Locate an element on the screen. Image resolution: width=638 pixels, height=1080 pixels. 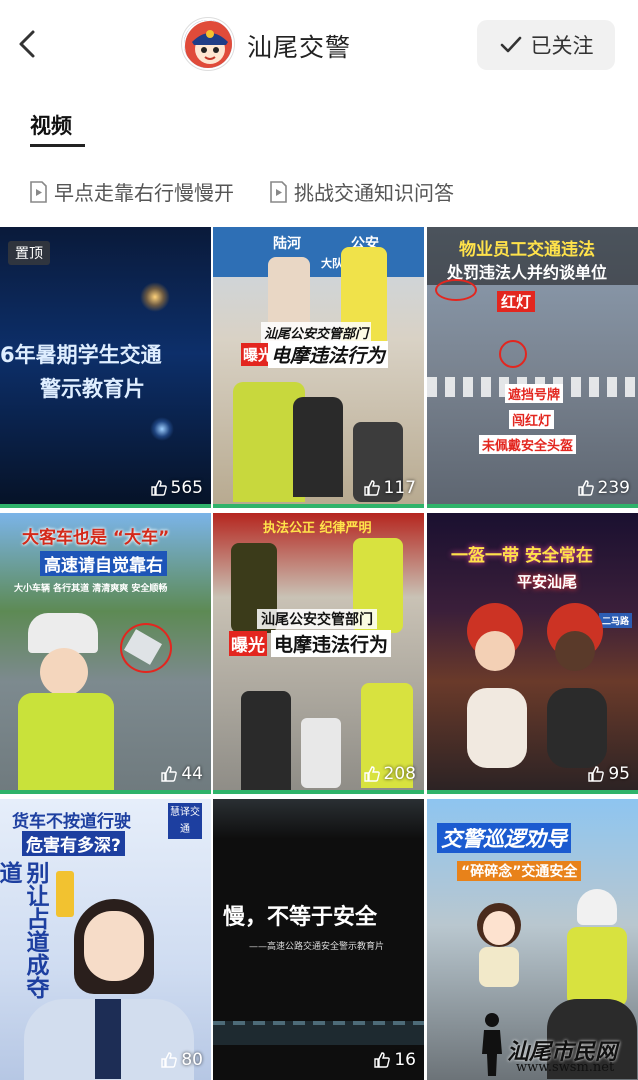
street-sign: 二马路 is located at coordinates (616, 620).